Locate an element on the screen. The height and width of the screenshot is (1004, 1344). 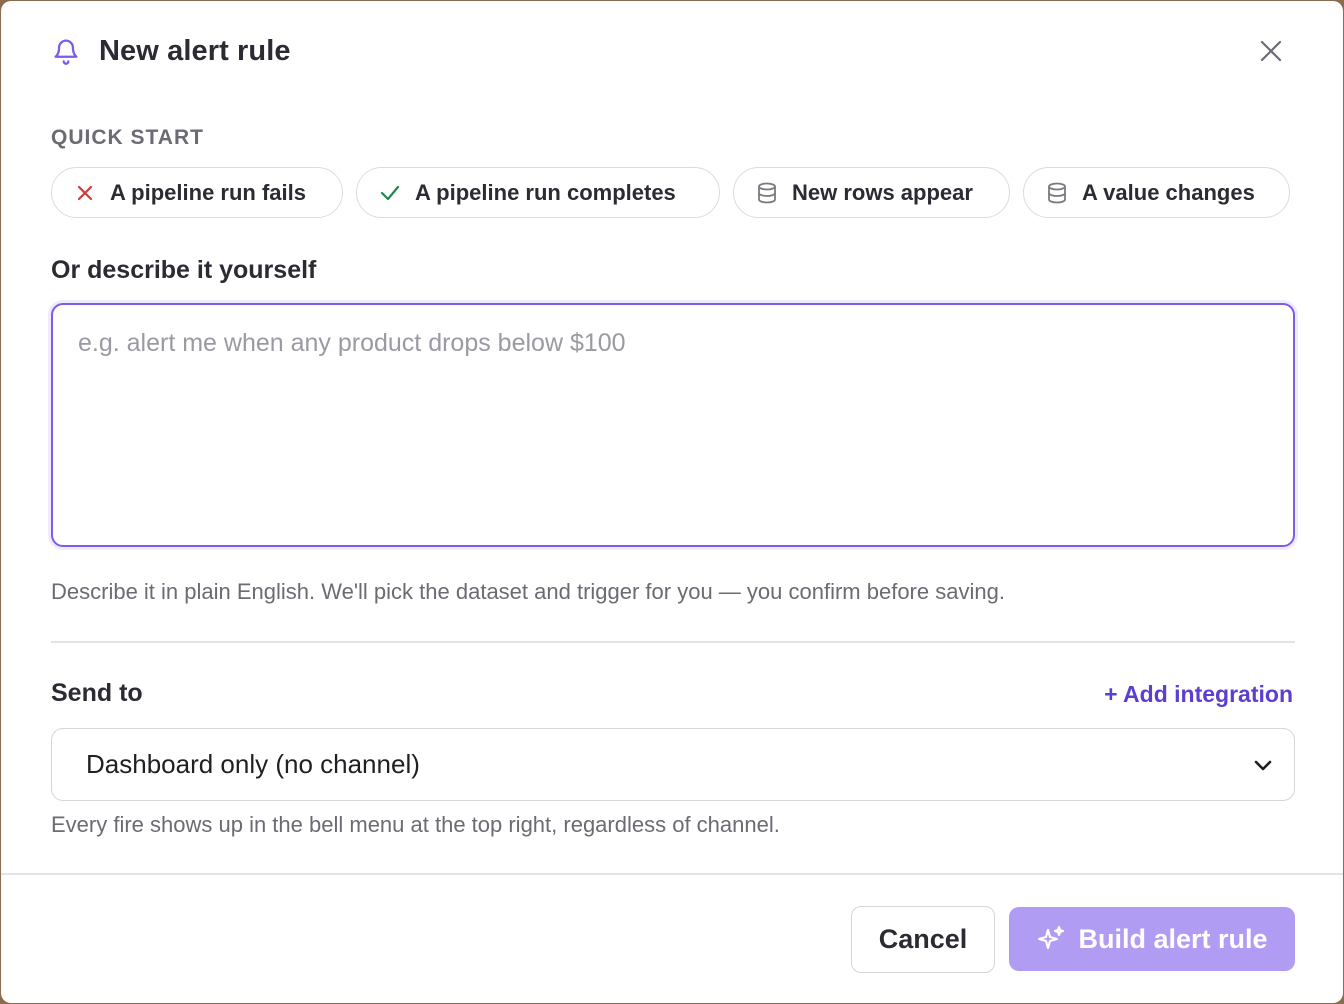
build-alert-rule-button: Build alert rule is located at coordinates (1152, 939).